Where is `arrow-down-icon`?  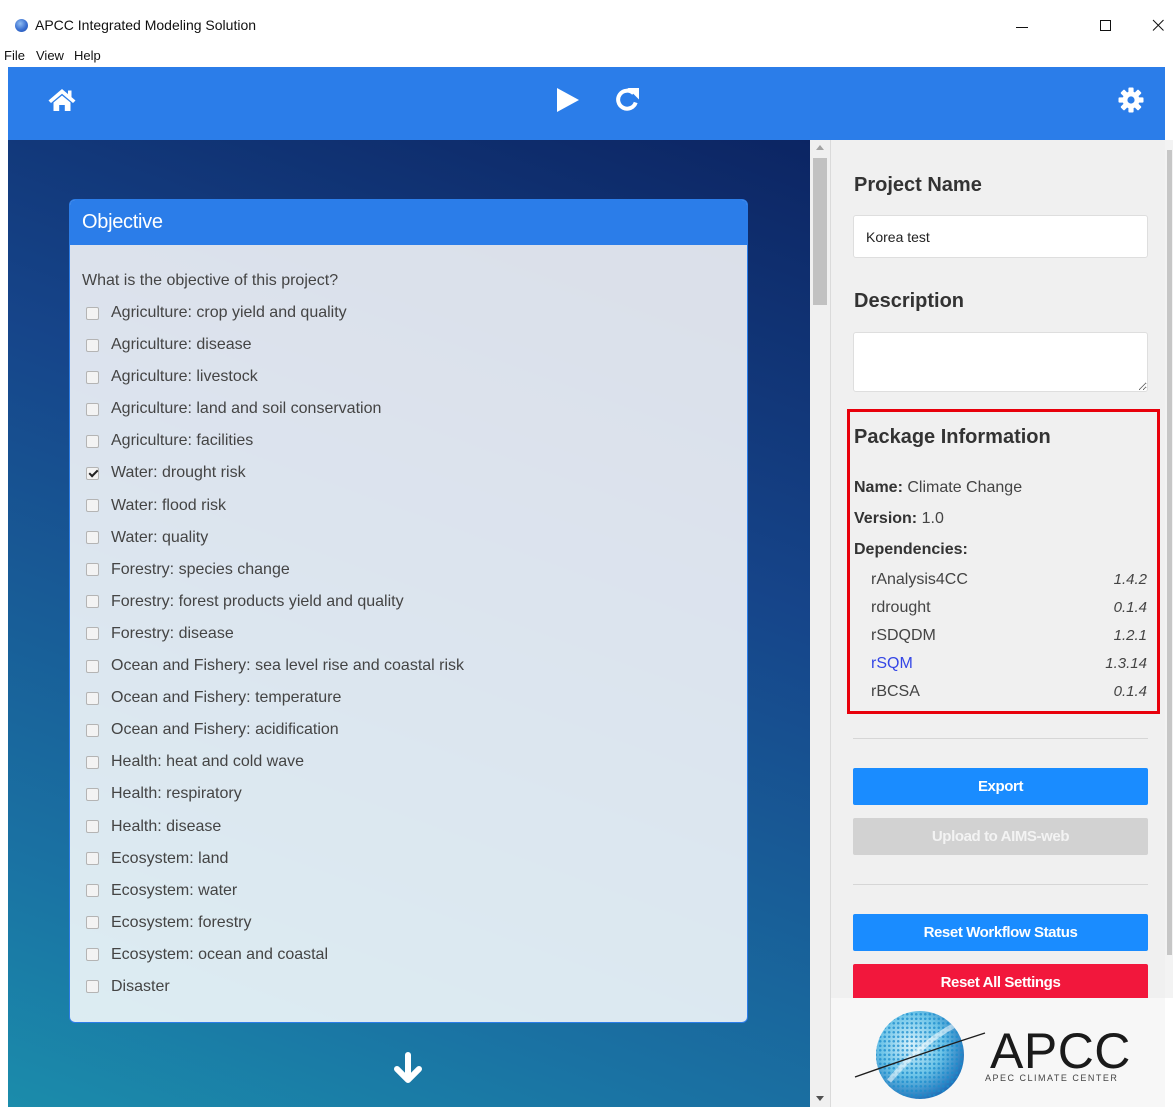
arrow-down-icon is located at coordinates (408, 1068).